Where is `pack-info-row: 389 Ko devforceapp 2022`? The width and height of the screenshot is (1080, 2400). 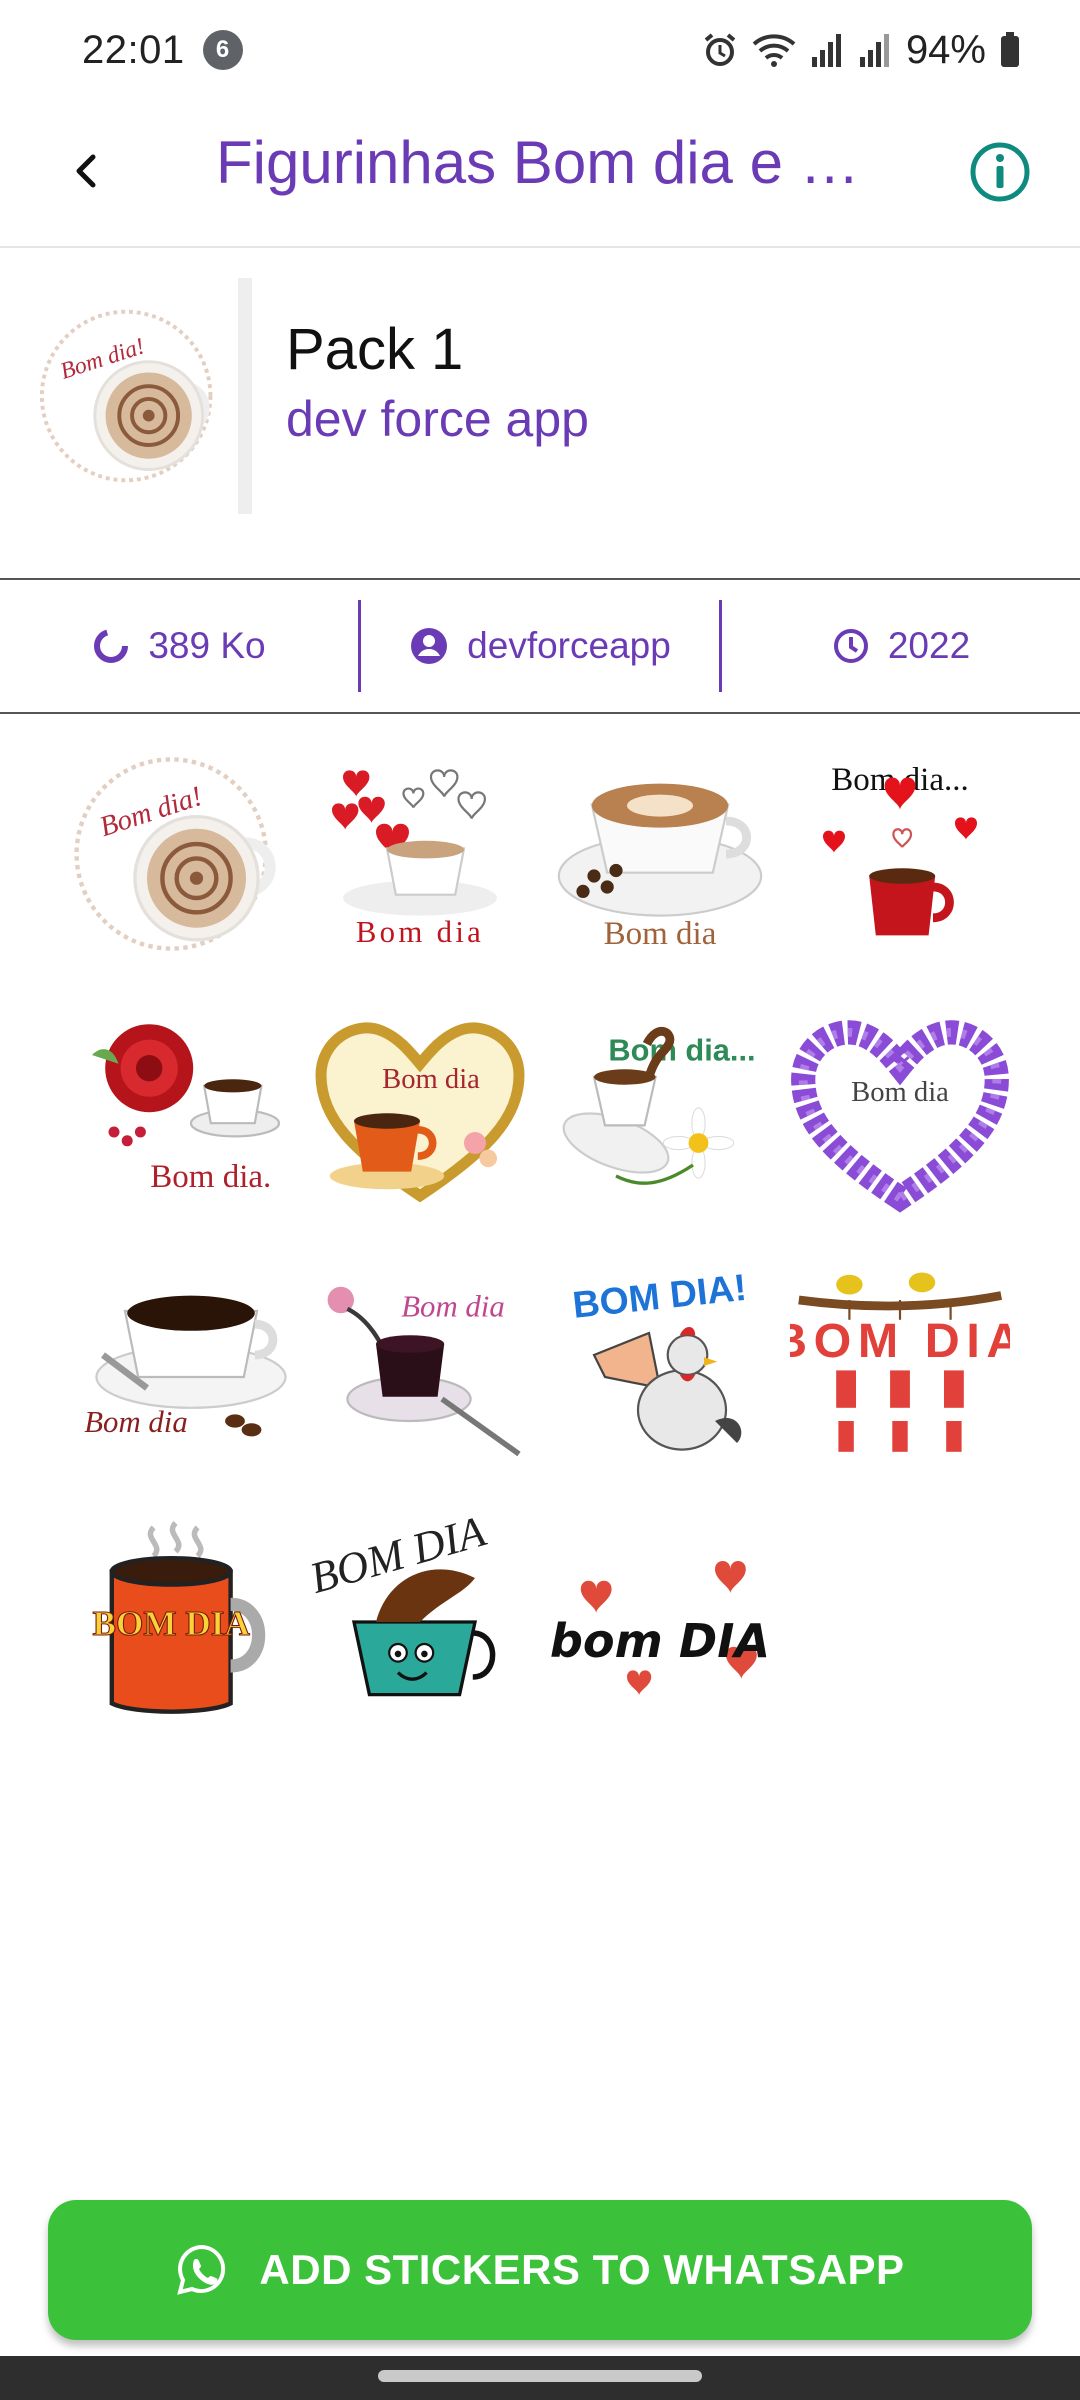
pack-info-row: 389 Ko devforceapp 2022 is located at coordinates (540, 646).